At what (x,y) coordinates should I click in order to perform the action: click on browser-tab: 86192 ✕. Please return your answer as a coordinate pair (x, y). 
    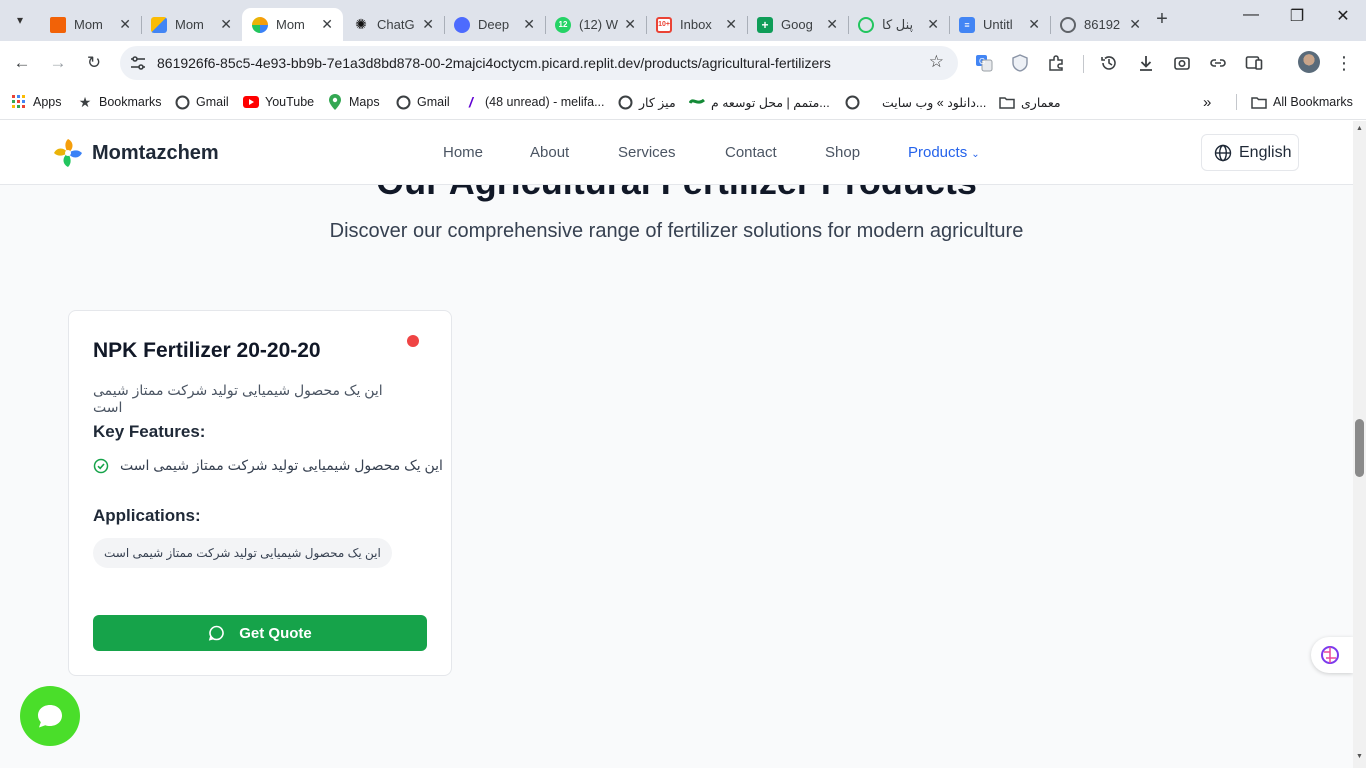
    Looking at the image, I should click on (1100, 24).